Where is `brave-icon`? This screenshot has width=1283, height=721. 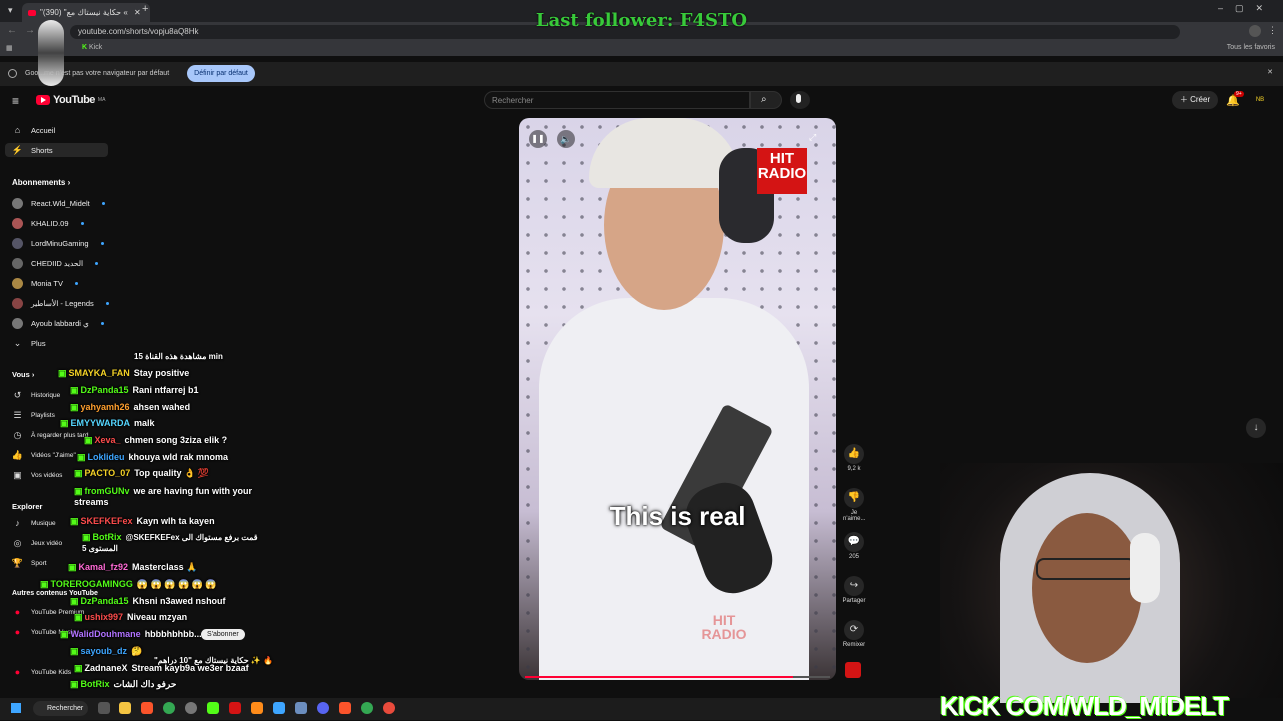 brave-icon is located at coordinates (147, 708).